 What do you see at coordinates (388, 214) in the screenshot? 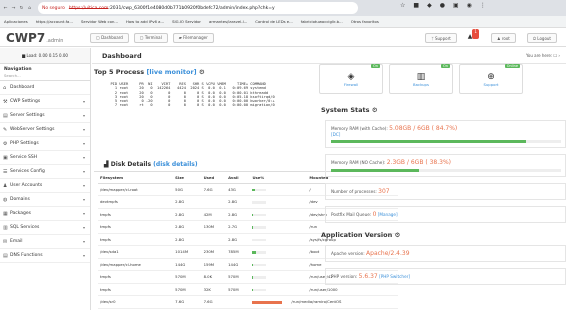
I see `manage-mail-link: [Manage]` at bounding box center [388, 214].